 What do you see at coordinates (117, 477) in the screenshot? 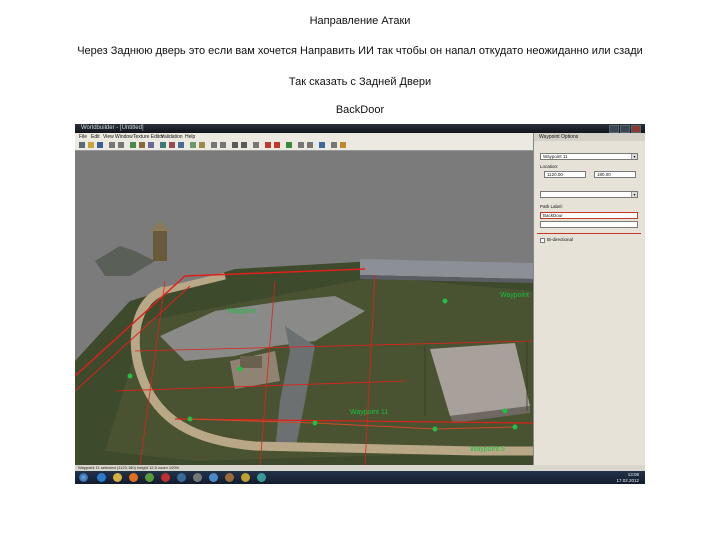
I see `folder-icon` at bounding box center [117, 477].